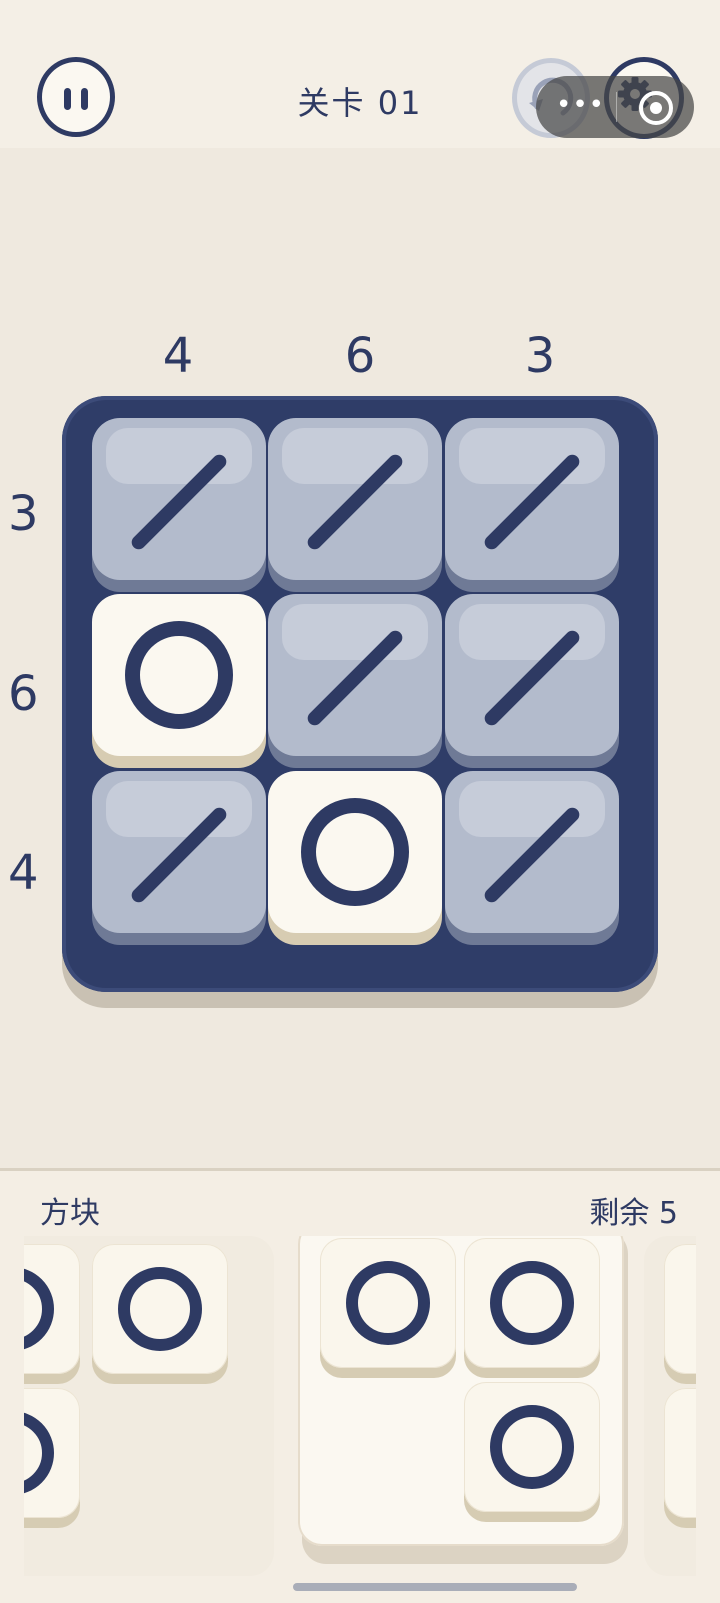  What do you see at coordinates (435, 1587) in the screenshot?
I see `home-indicator` at bounding box center [435, 1587].